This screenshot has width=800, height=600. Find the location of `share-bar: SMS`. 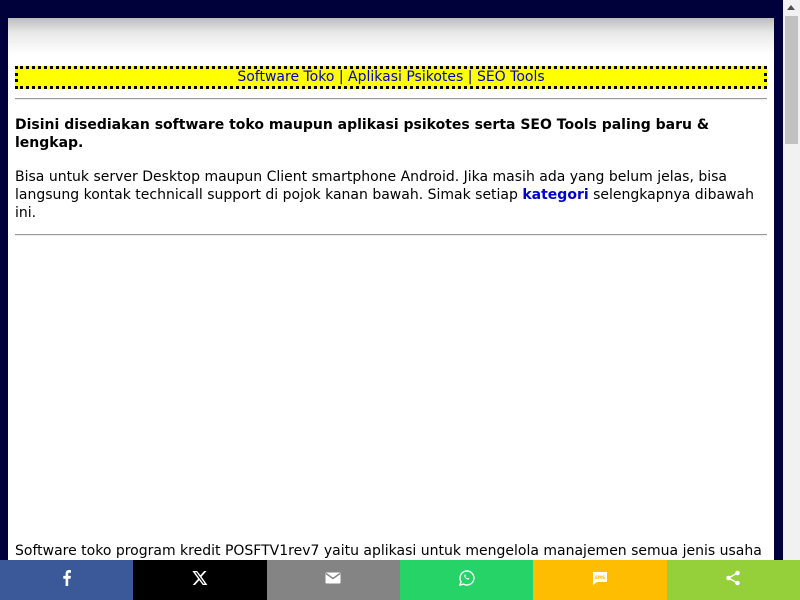

share-bar: SMS is located at coordinates (400, 580).